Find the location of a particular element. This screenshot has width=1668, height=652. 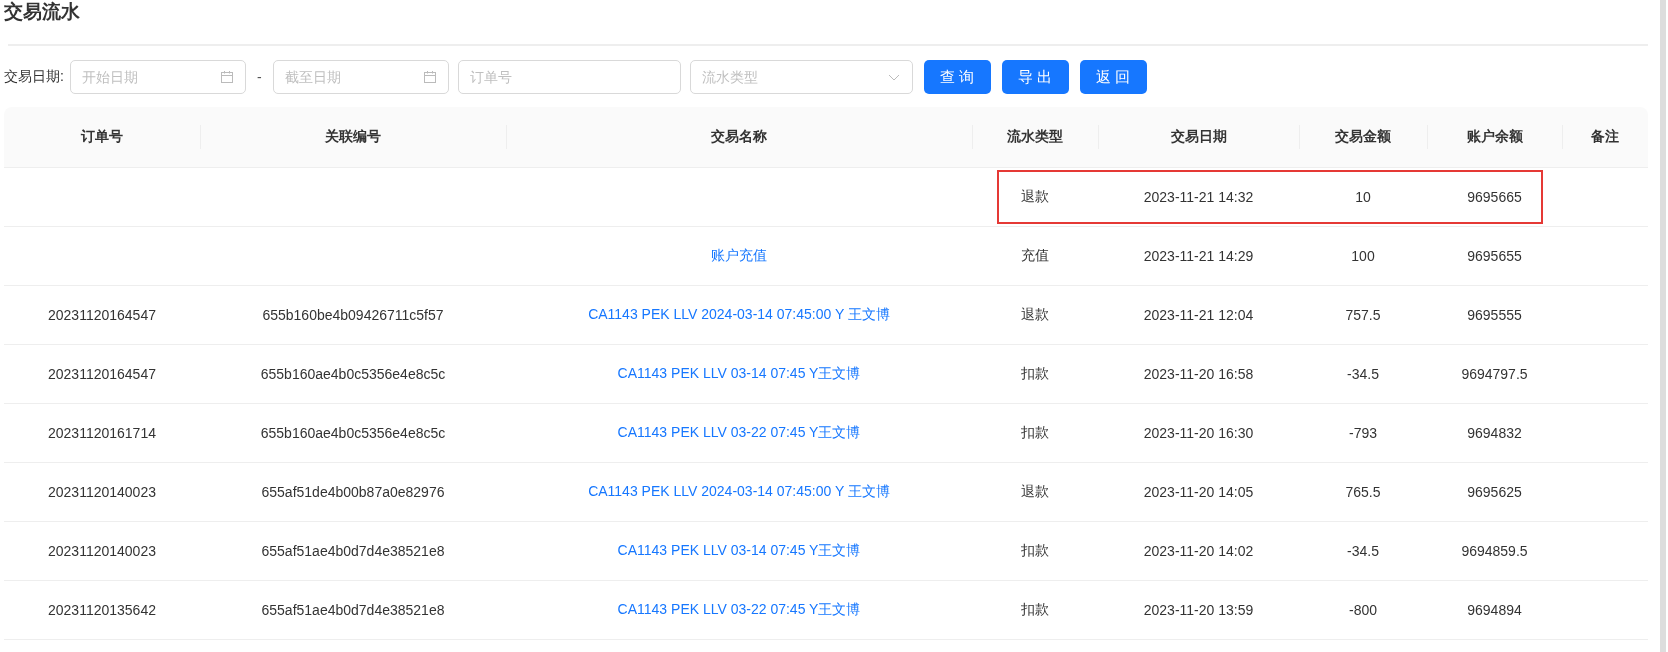

column-header: 交易名称 is located at coordinates (739, 137).